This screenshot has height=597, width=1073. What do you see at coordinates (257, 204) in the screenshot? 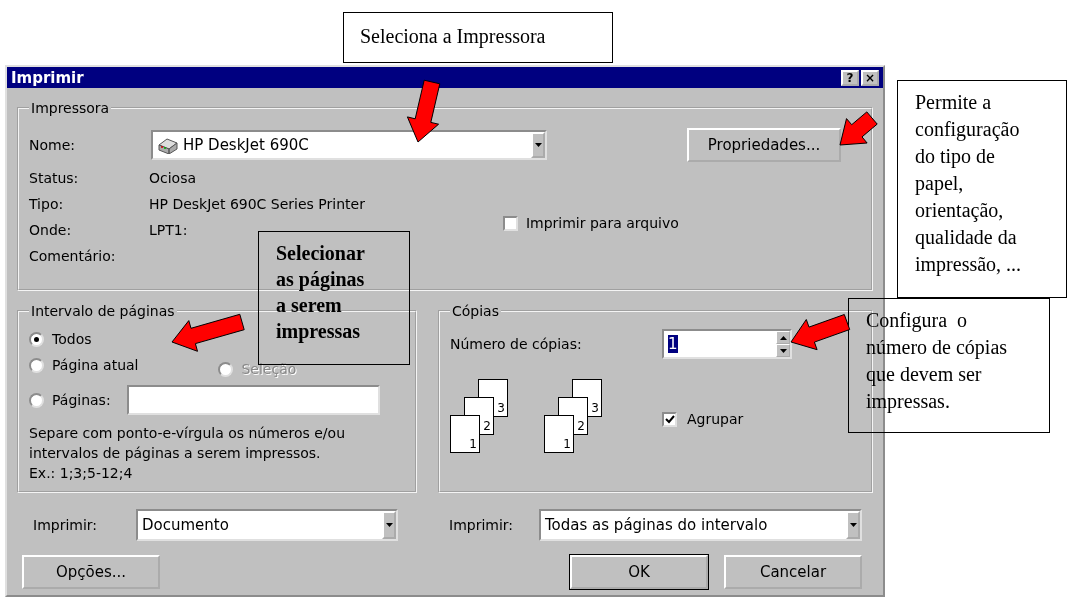
I see `info-value: HP DeskJet 690C Series Printer` at bounding box center [257, 204].